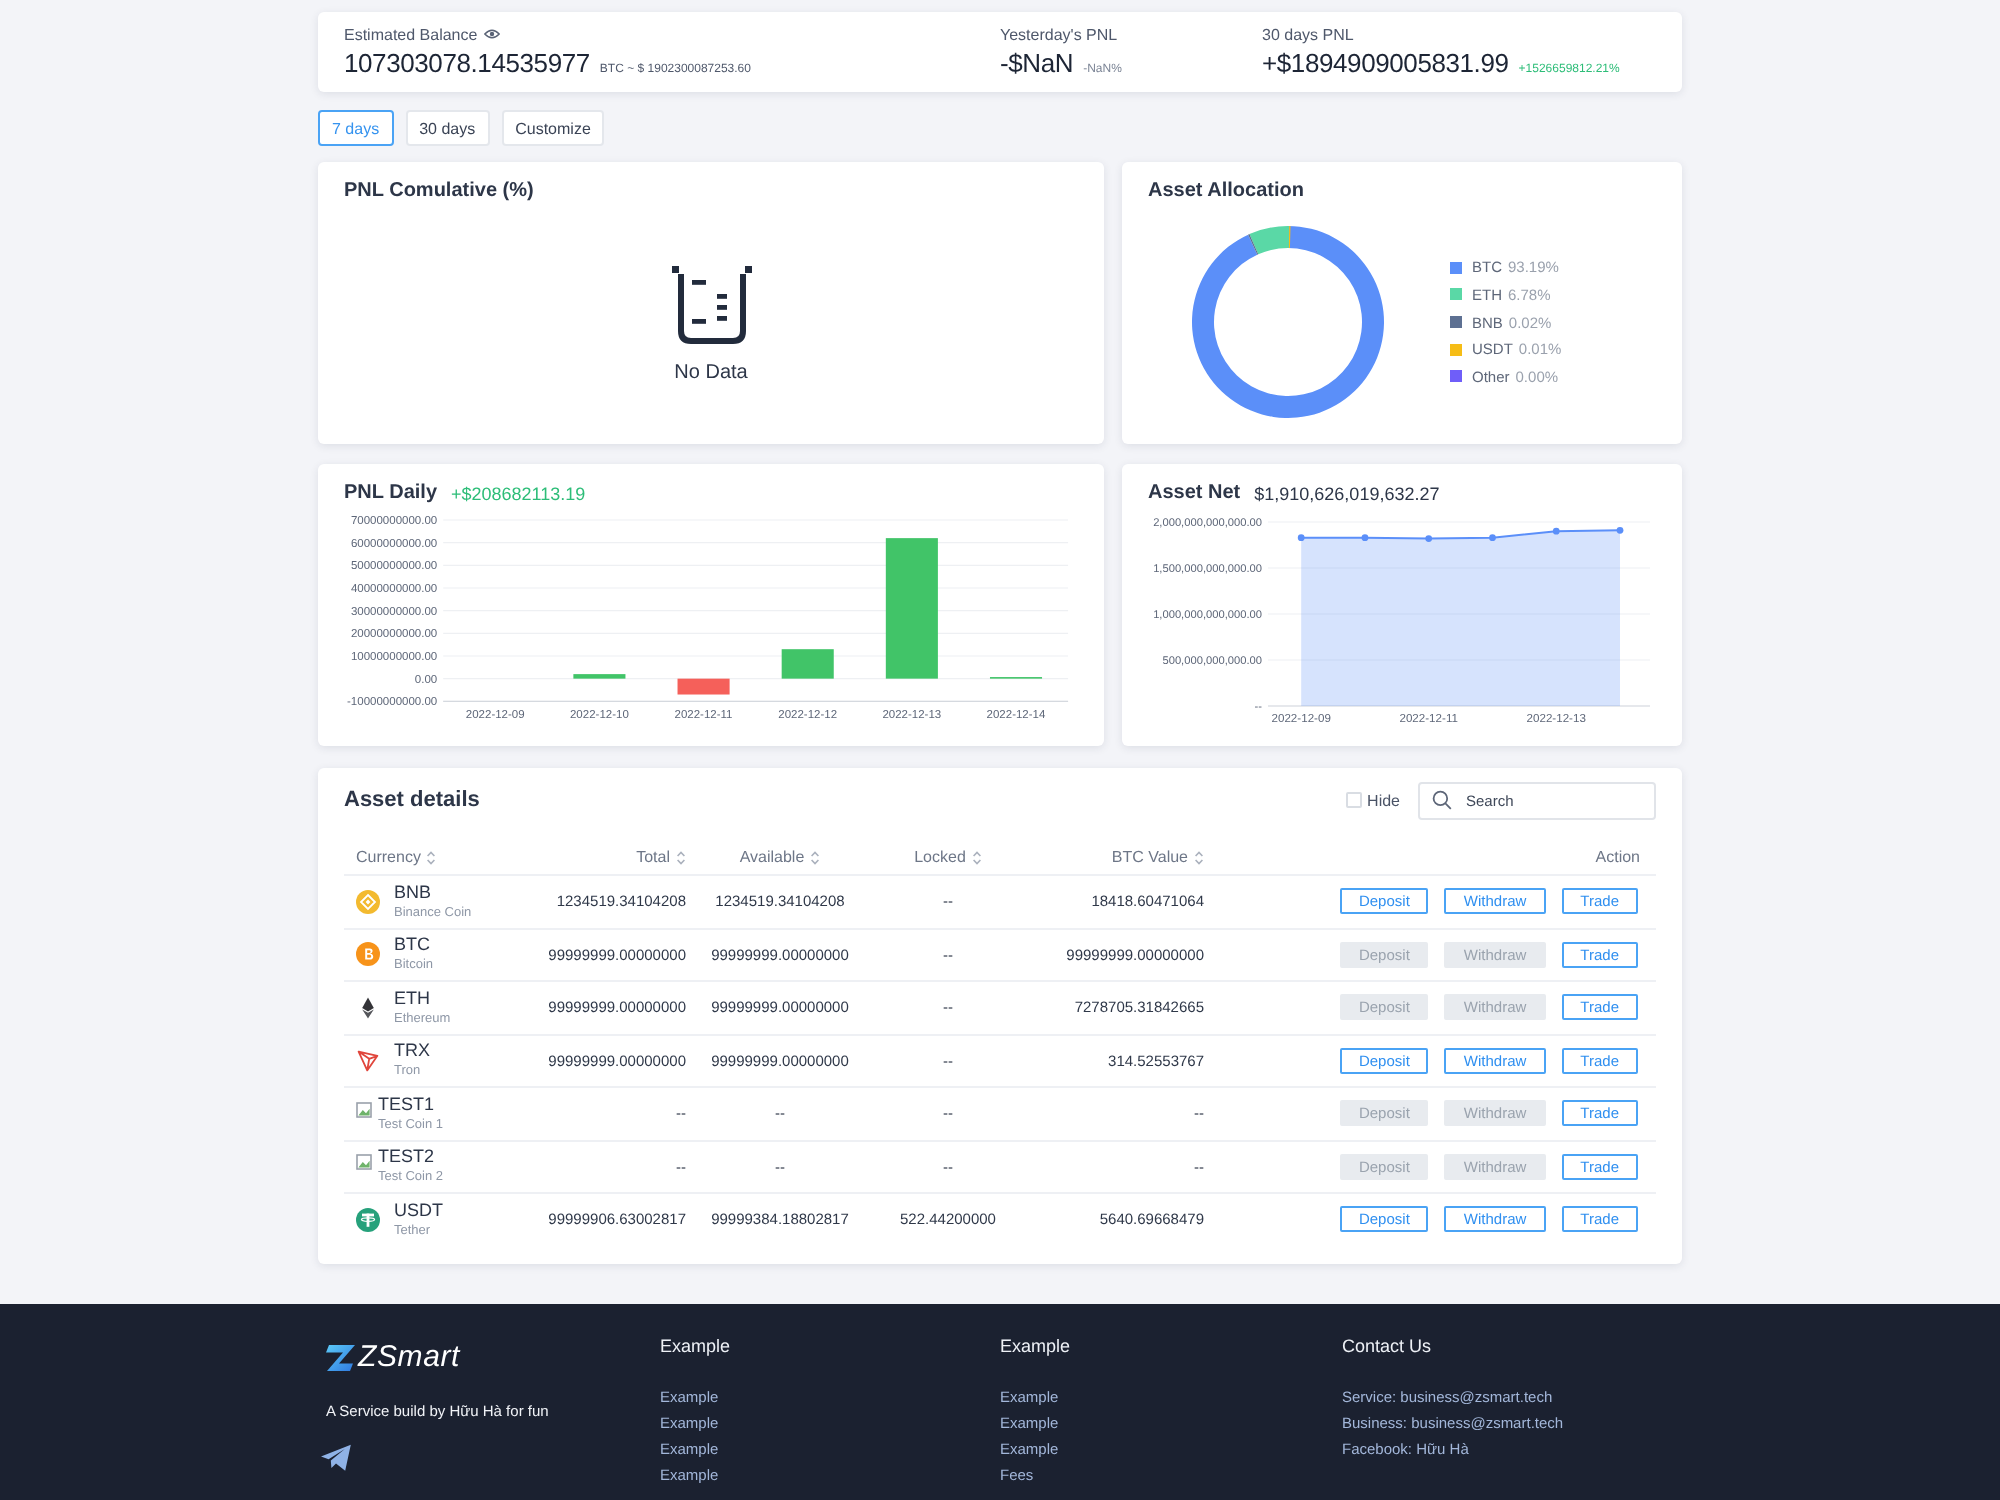  I want to click on range-tab: Customize, so click(553, 128).